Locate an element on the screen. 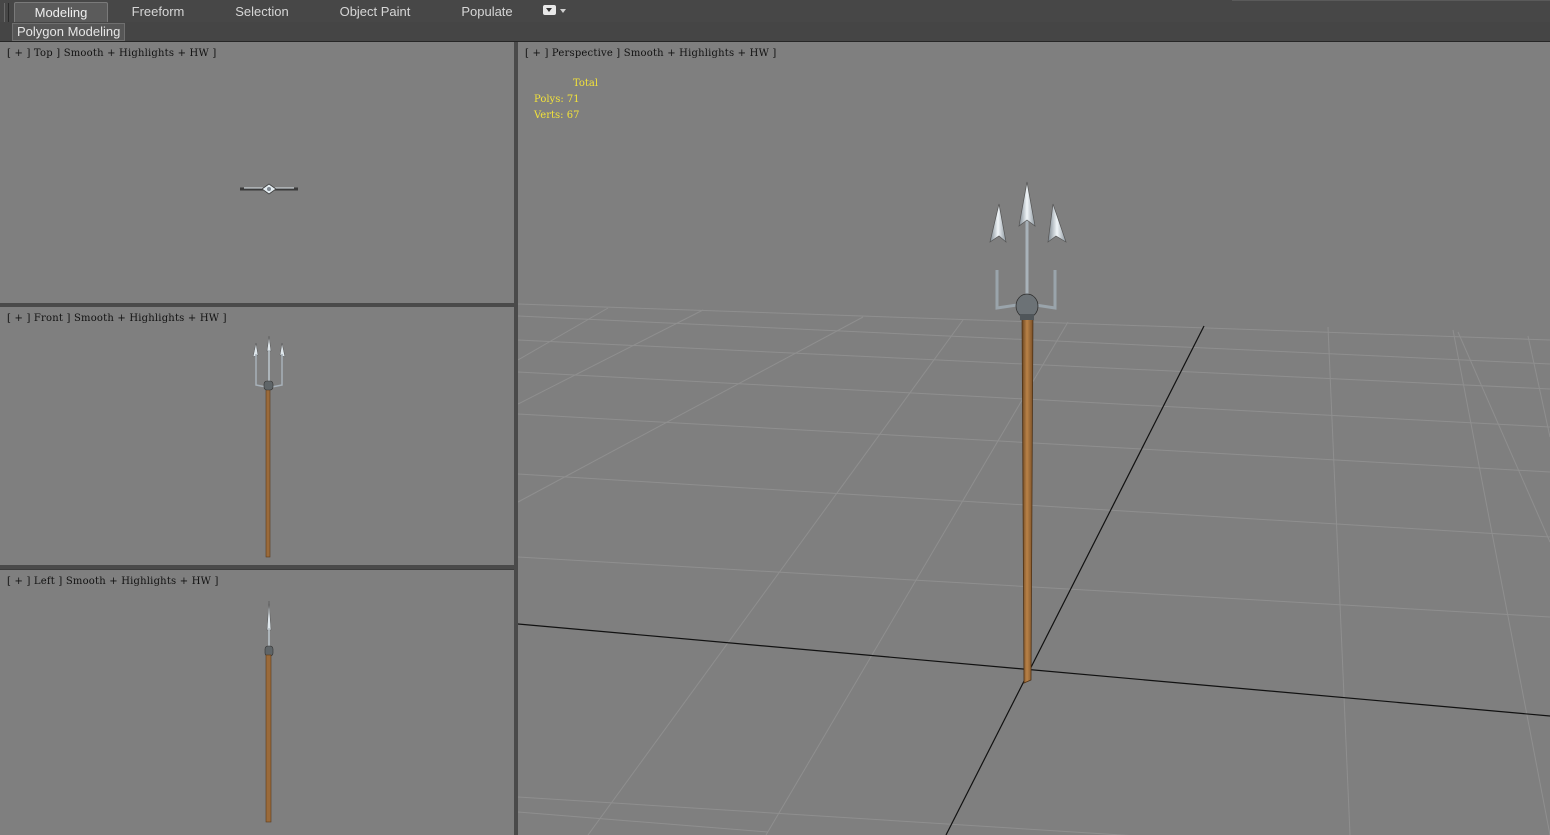  viewport-divider is located at coordinates (257, 567).